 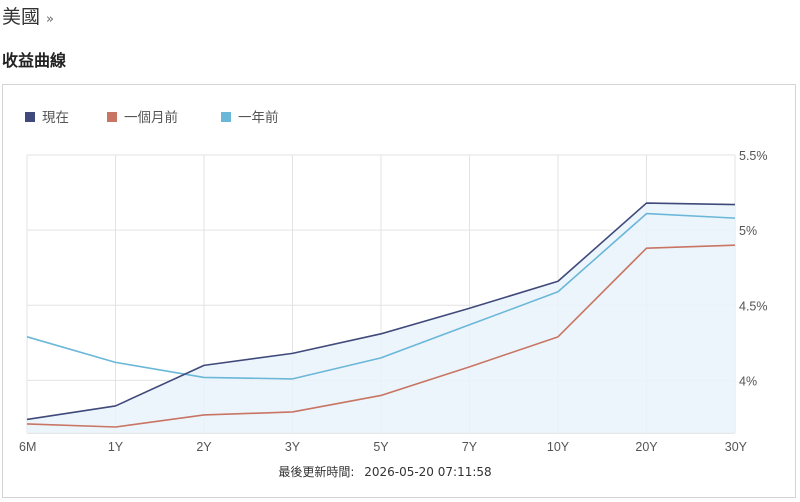 What do you see at coordinates (316, 471) in the screenshot?
I see `last-updated-label: 最後更新時間:` at bounding box center [316, 471].